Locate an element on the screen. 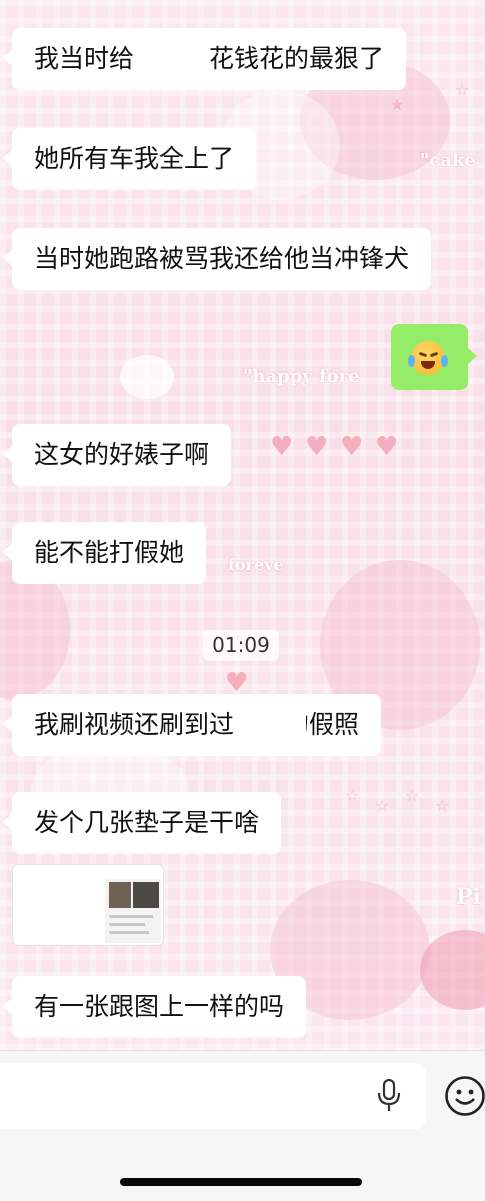 This screenshot has height=1201, width=485. microphone-icon is located at coordinates (389, 1096).